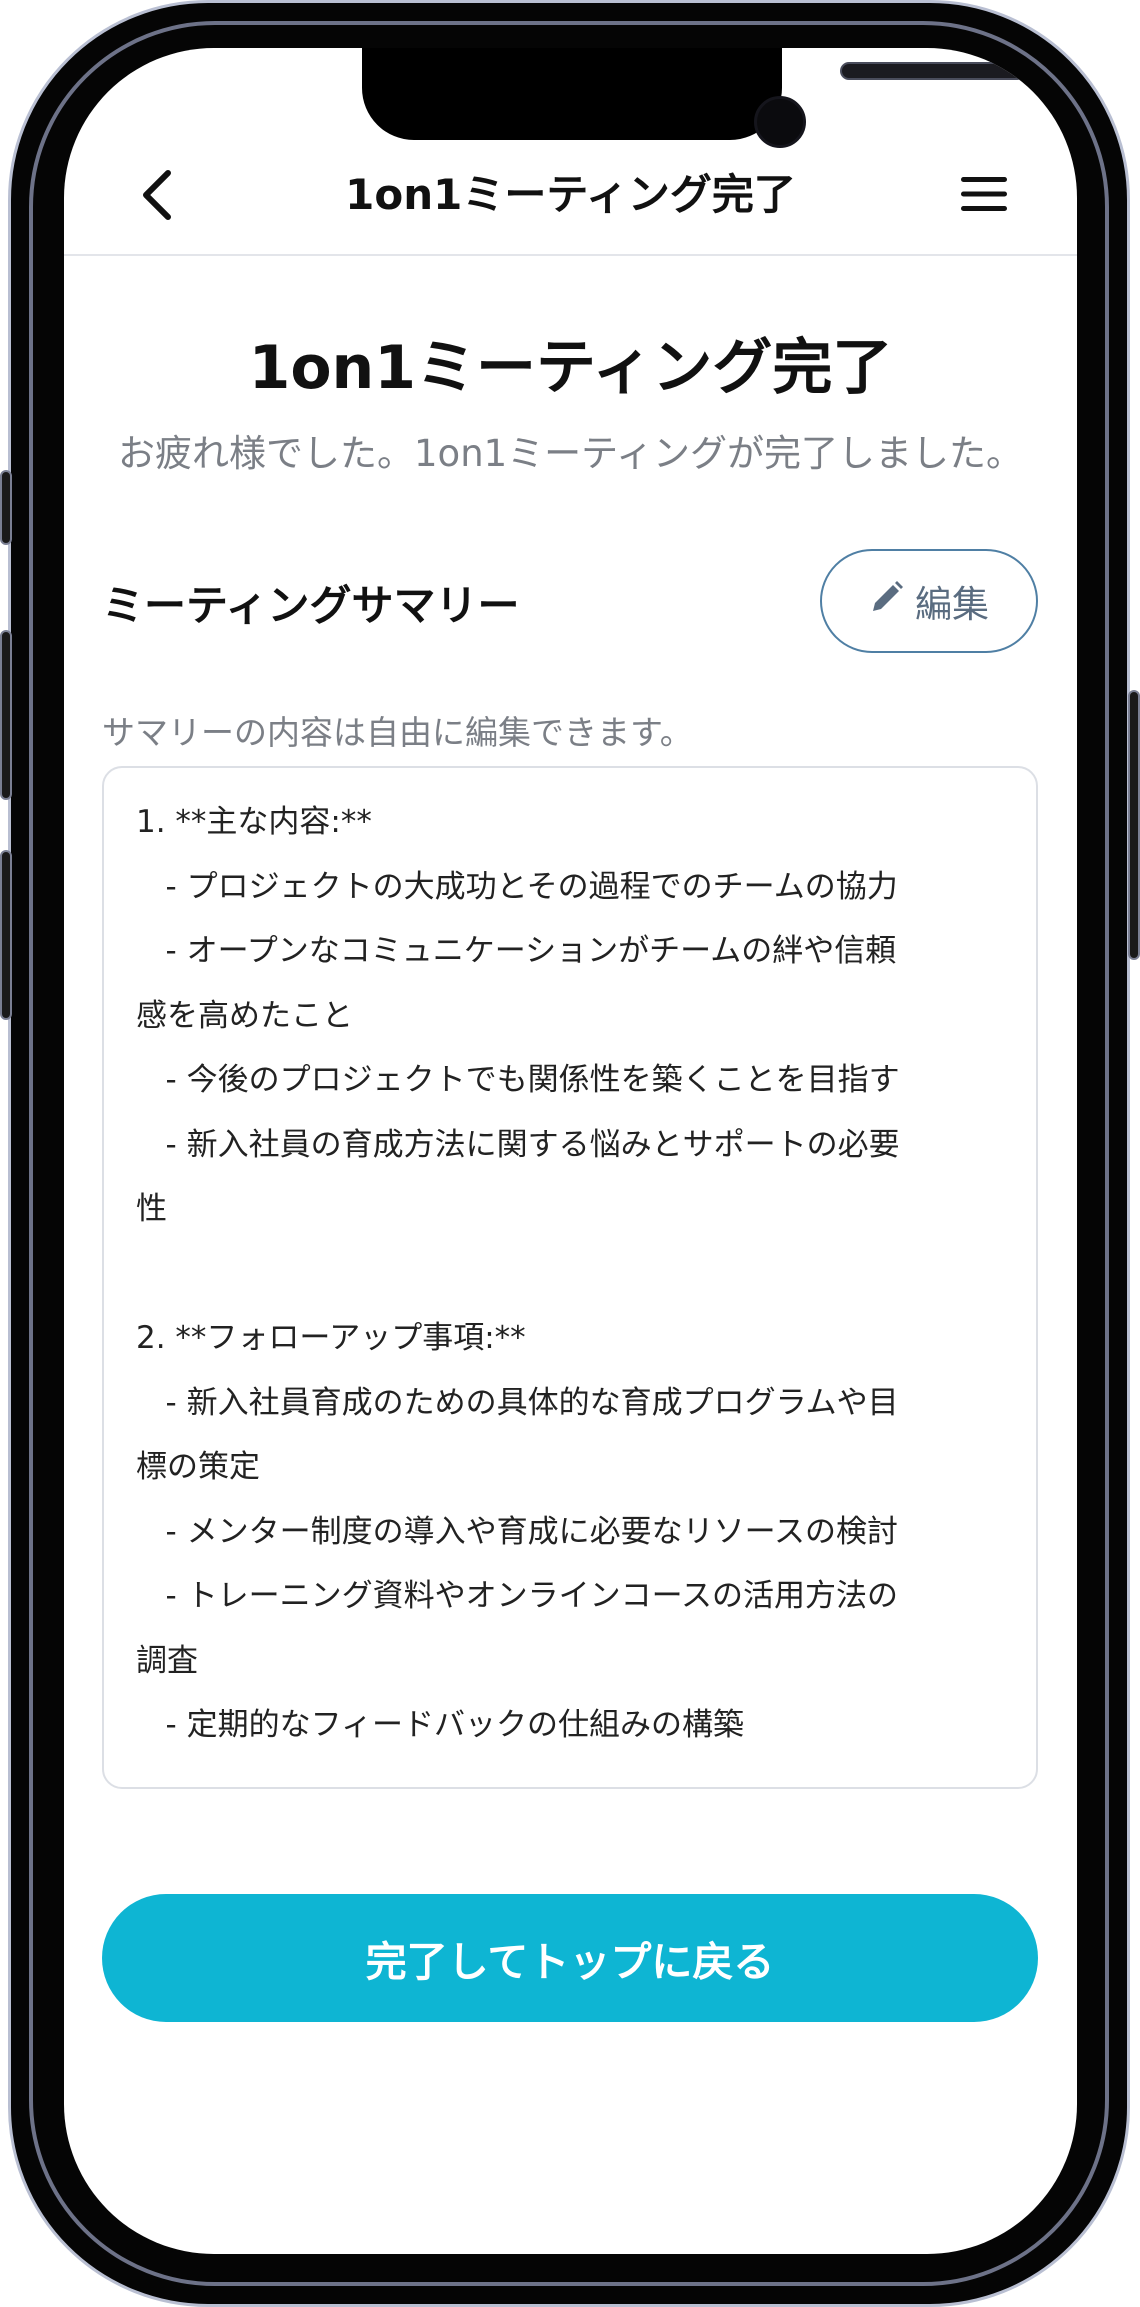 The width and height of the screenshot is (1140, 2307). Describe the element at coordinates (933, 71) in the screenshot. I see `speaker-grille` at that location.